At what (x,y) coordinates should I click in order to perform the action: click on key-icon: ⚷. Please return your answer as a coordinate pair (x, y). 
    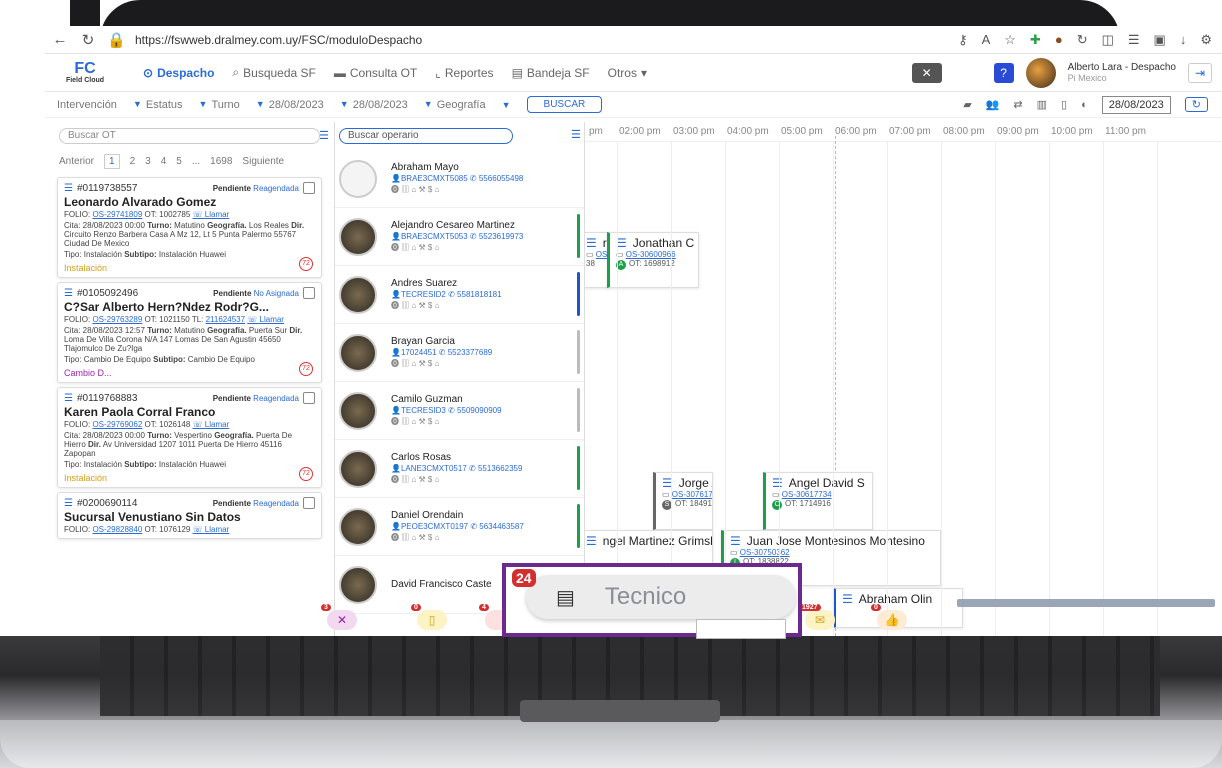
    Looking at the image, I should click on (963, 40).